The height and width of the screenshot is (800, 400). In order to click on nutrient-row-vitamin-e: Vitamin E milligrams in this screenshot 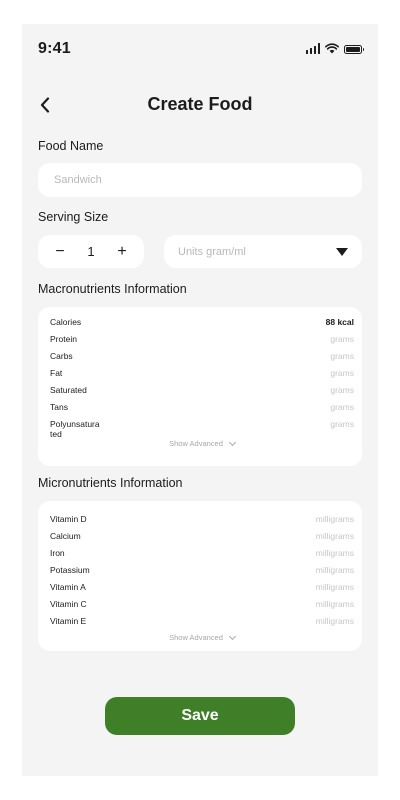, I will do `click(202, 624)`.